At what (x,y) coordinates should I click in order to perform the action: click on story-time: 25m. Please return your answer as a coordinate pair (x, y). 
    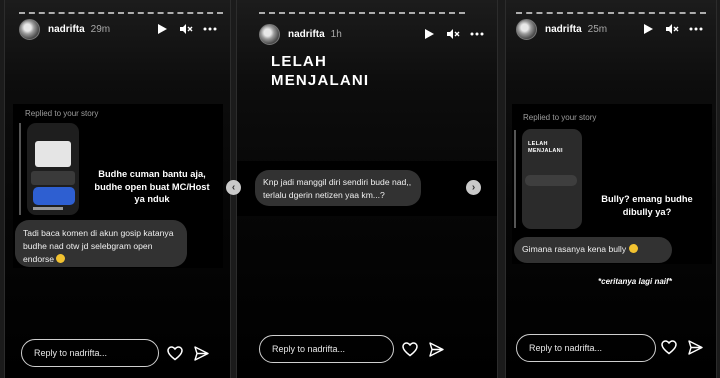
    Looking at the image, I should click on (597, 29).